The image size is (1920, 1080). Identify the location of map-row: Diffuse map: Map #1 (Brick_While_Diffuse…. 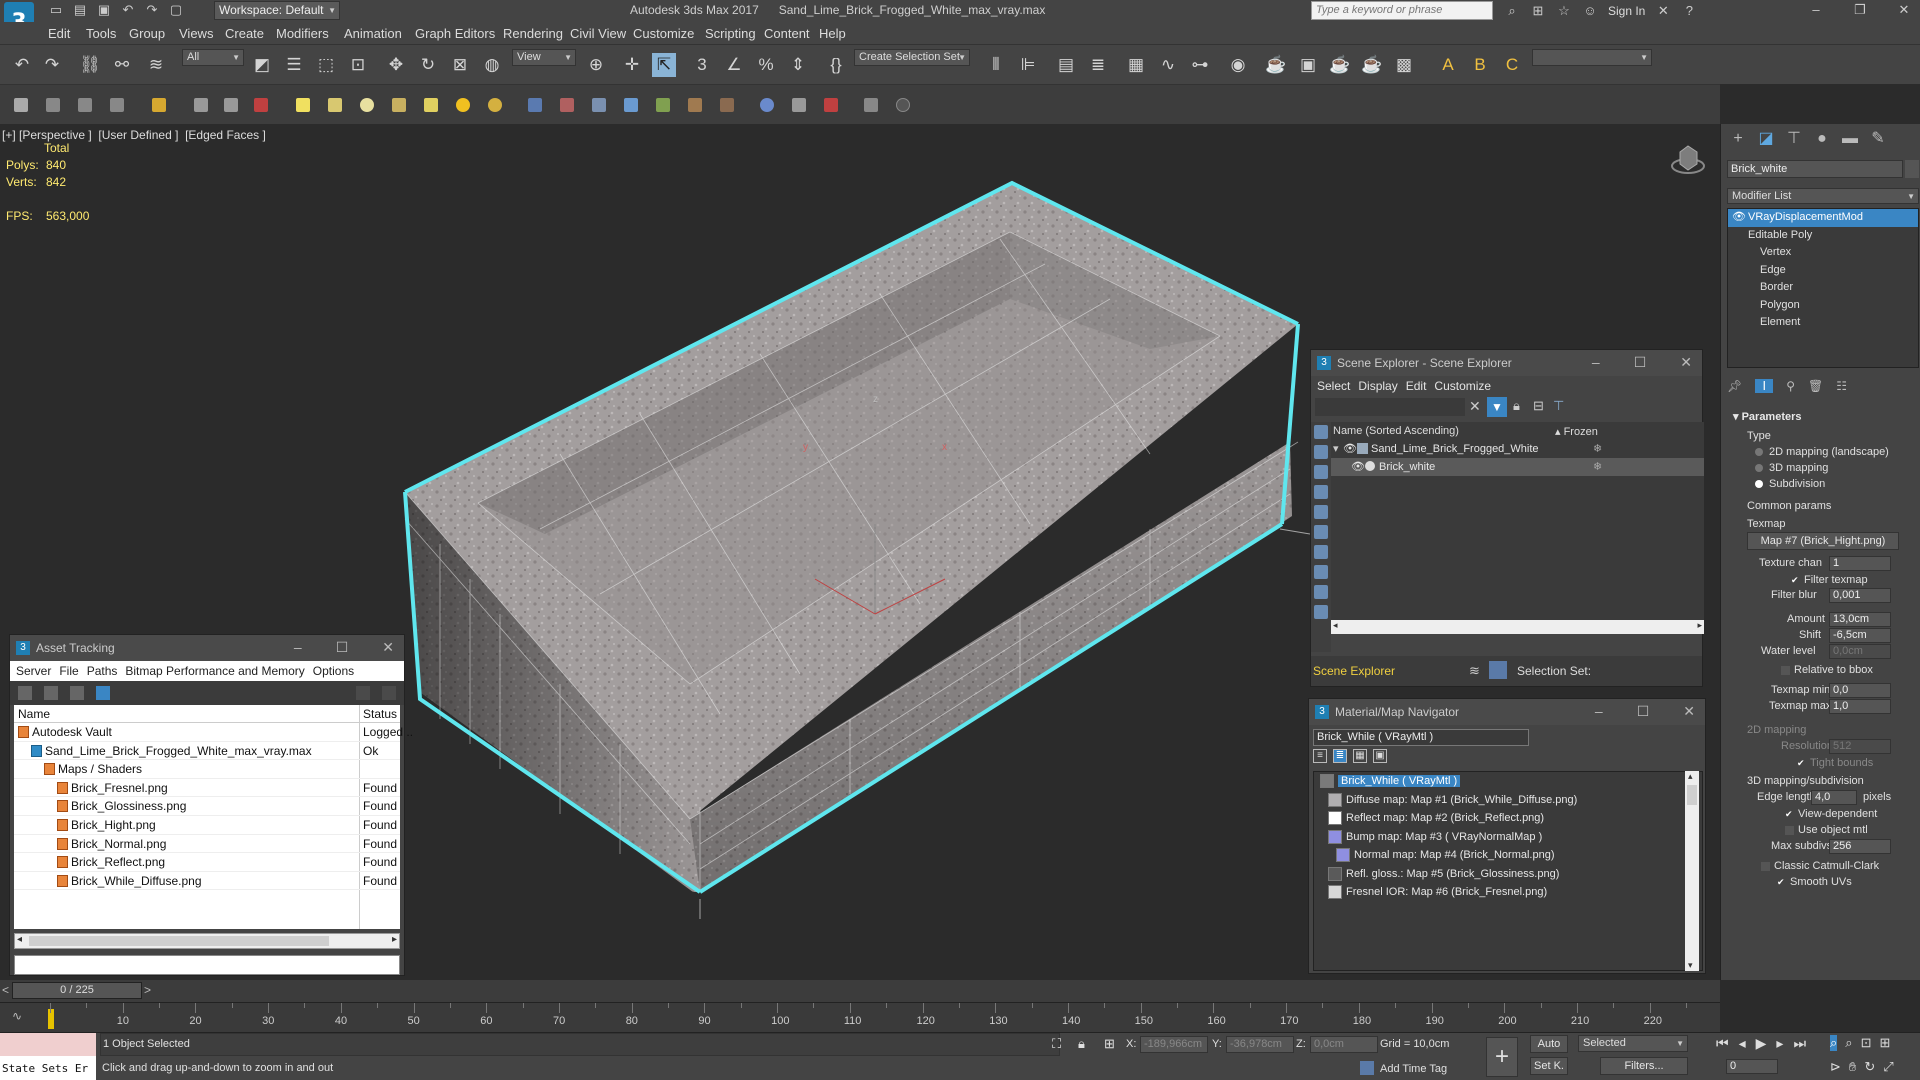
(1508, 800).